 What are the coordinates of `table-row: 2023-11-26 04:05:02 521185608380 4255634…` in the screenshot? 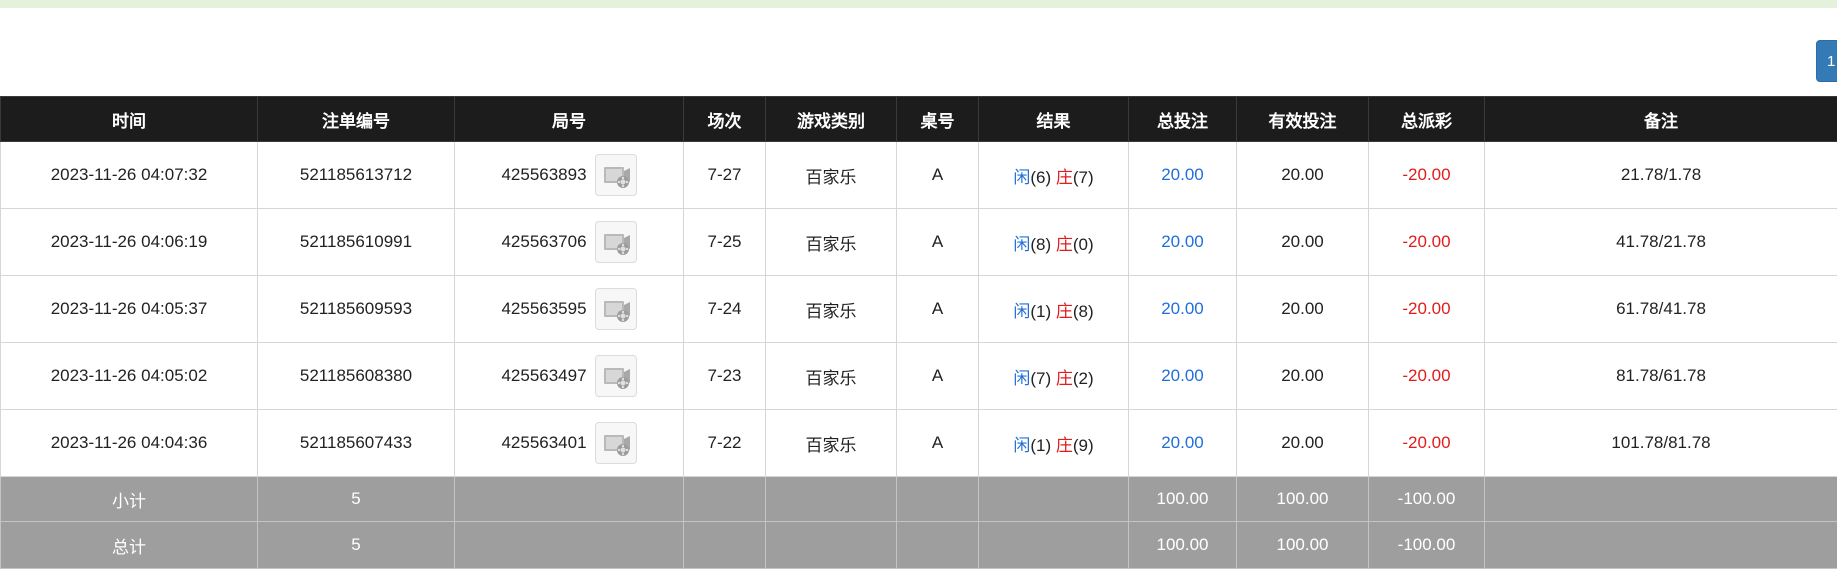 It's located at (918, 376).